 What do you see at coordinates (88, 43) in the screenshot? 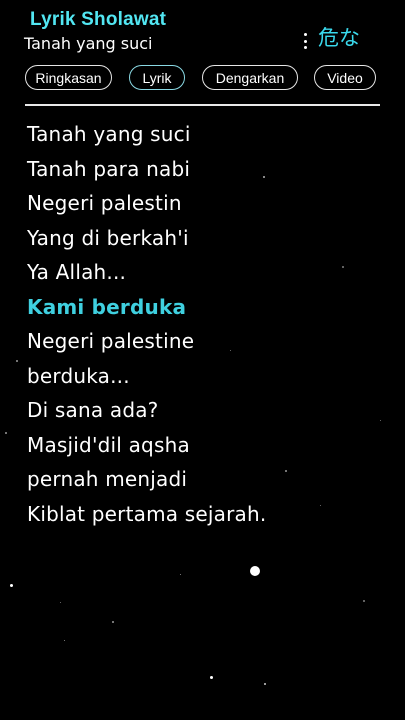
I see `song-title: Tanah yang suci` at bounding box center [88, 43].